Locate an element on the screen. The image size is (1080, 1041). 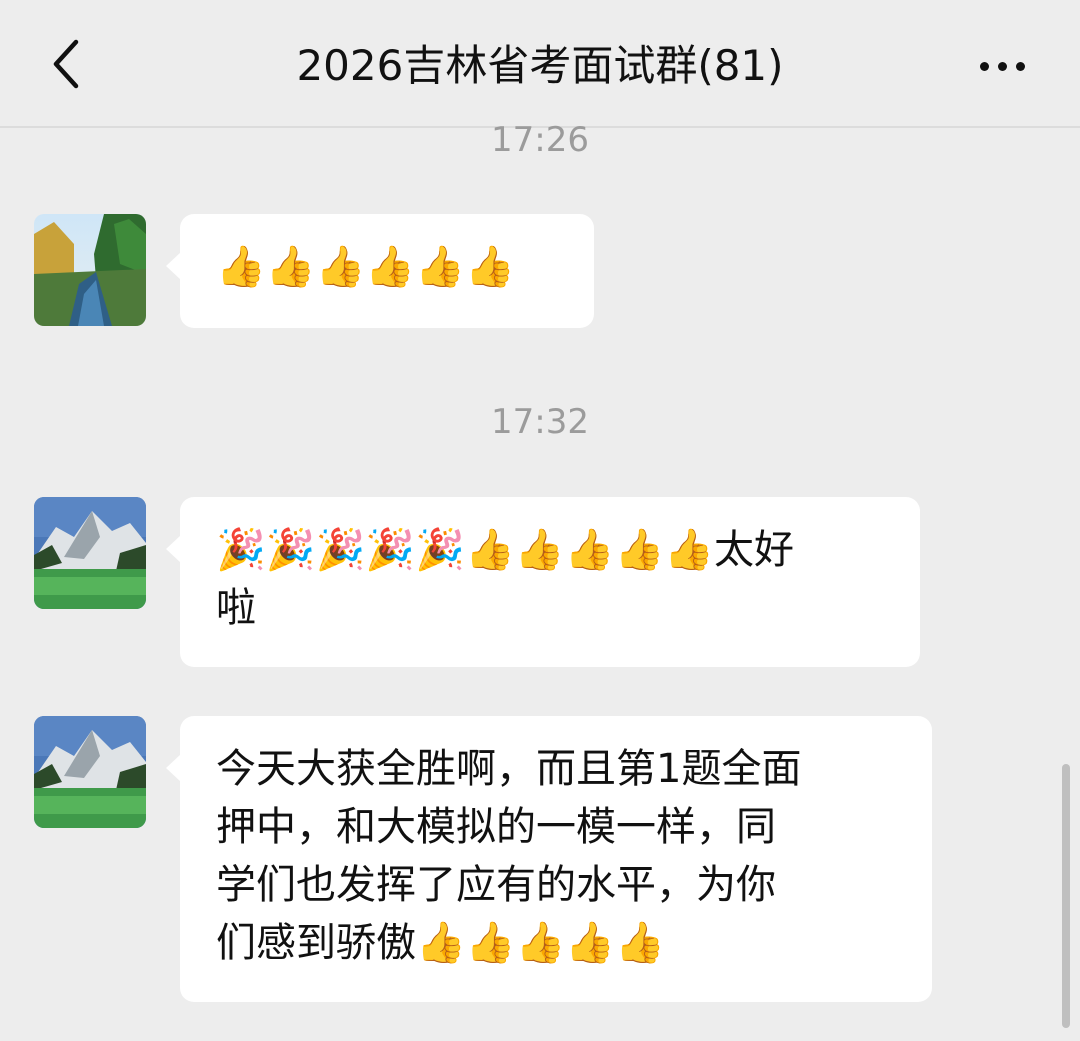
chat-header: 2026吉林省考面试群(81) is located at coordinates (540, 64).